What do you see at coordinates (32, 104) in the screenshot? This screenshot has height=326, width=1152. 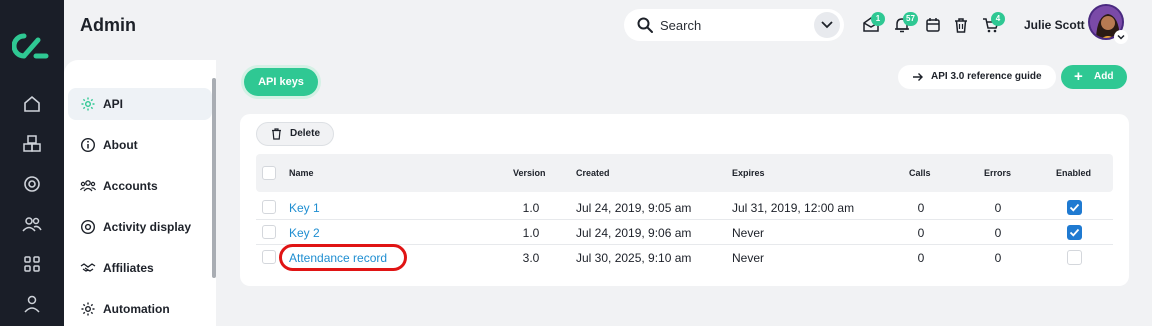 I see `home-icon` at bounding box center [32, 104].